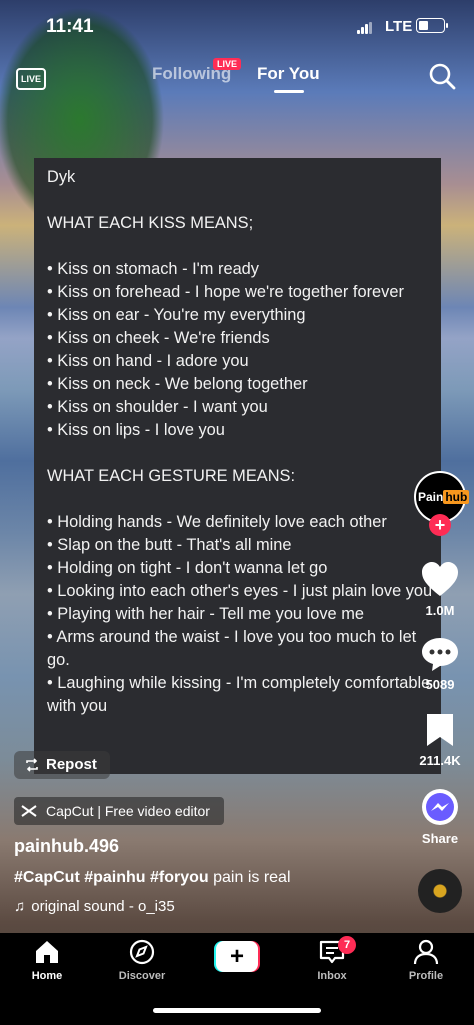 Image resolution: width=474 pixels, height=1025 pixels. Describe the element at coordinates (440, 891) in the screenshot. I see `music-disc-icon` at that location.